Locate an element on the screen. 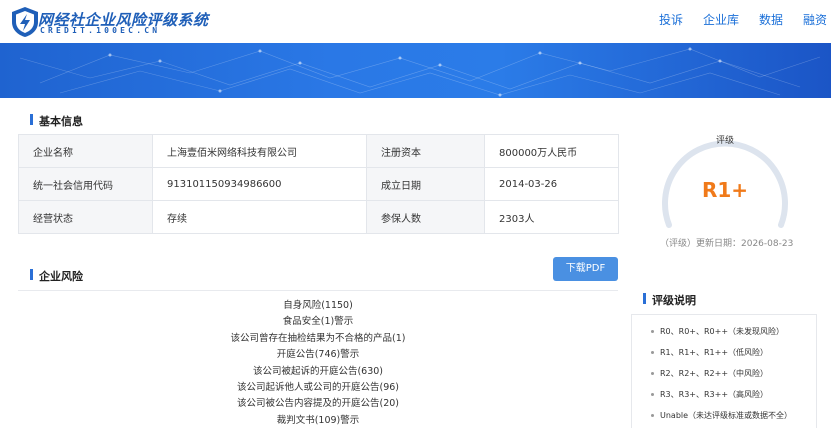 The image size is (831, 429). insured-count-label: 参保人数 is located at coordinates (425, 217).